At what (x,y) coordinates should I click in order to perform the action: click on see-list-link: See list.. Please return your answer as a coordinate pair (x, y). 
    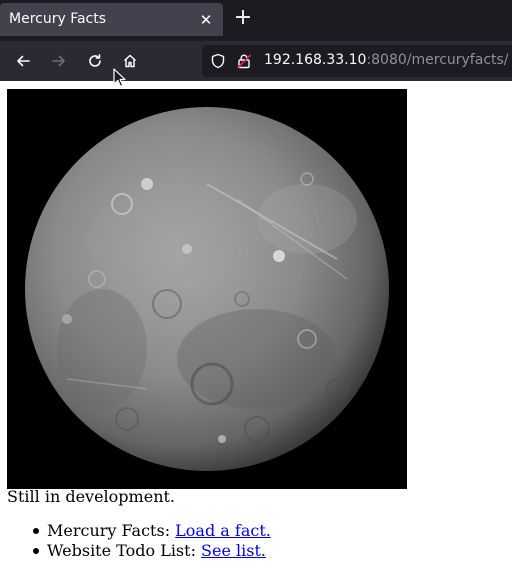
    Looking at the image, I should click on (233, 550).